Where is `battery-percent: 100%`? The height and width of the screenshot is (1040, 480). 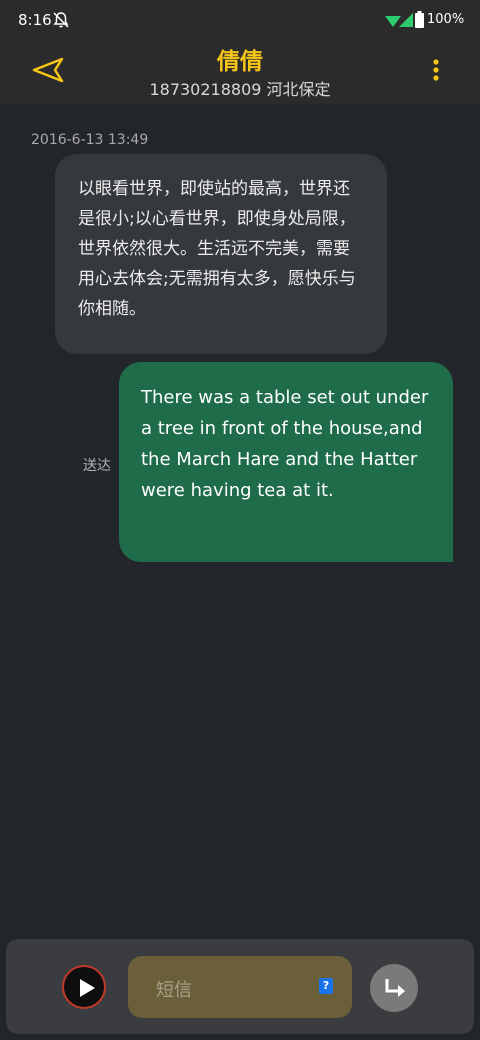
battery-percent: 100% is located at coordinates (446, 19).